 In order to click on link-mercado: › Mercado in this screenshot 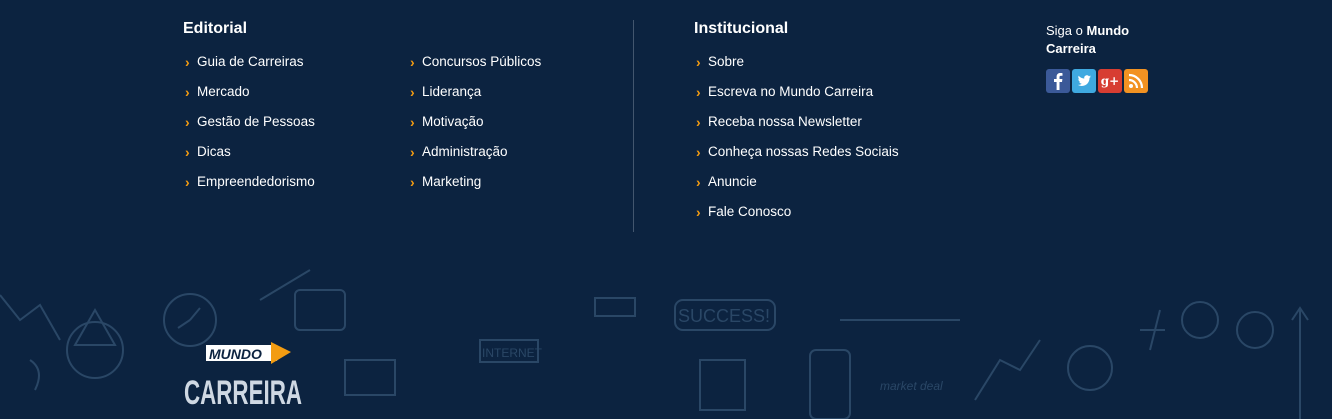, I will do `click(250, 95)`.